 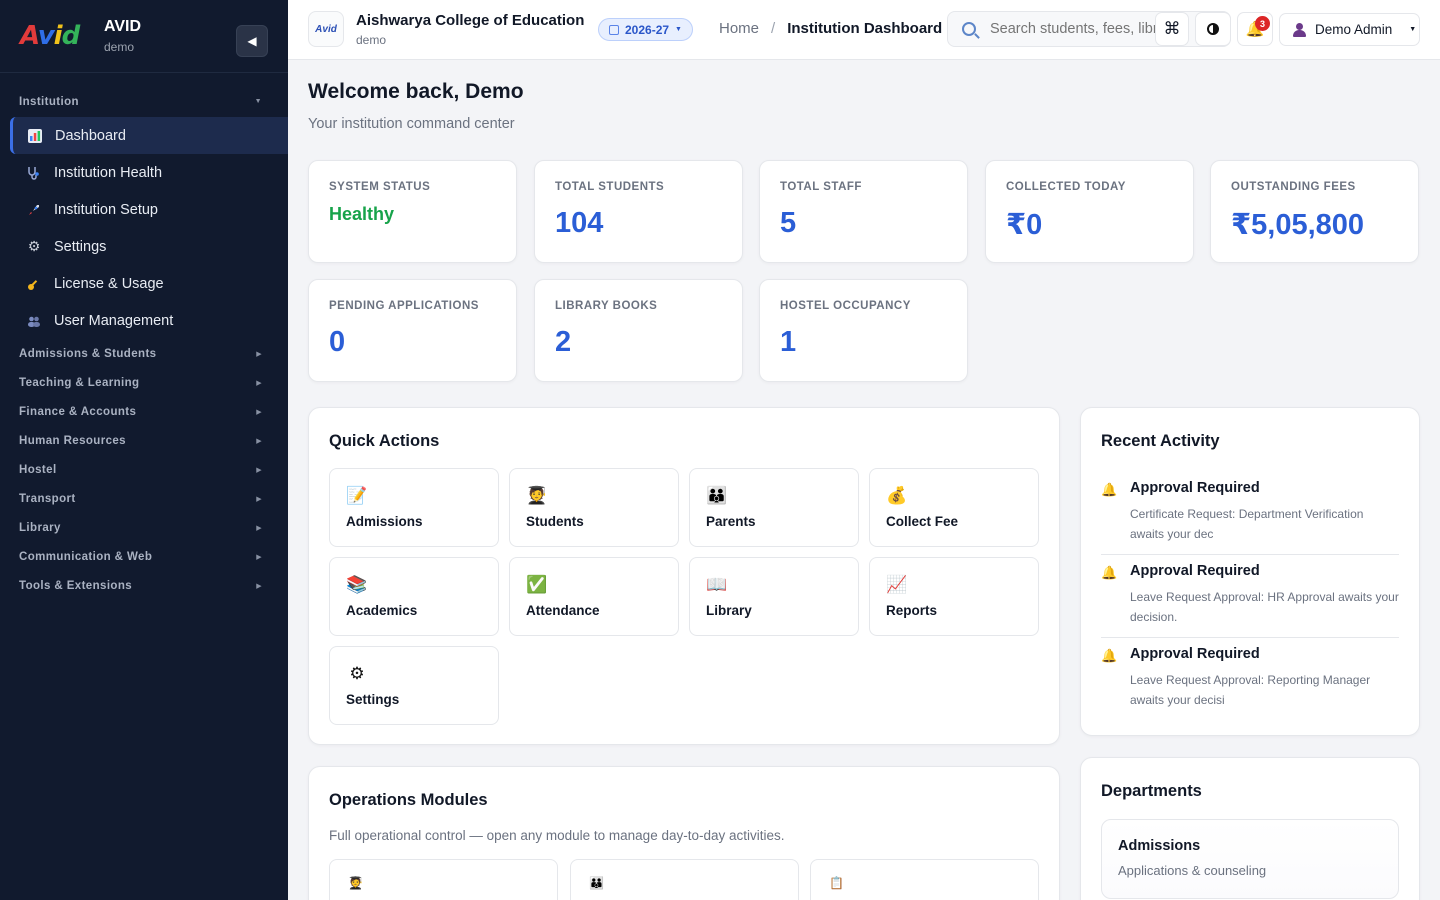 I want to click on sidebar-item-dashboard: Dashboard, so click(x=149, y=135).